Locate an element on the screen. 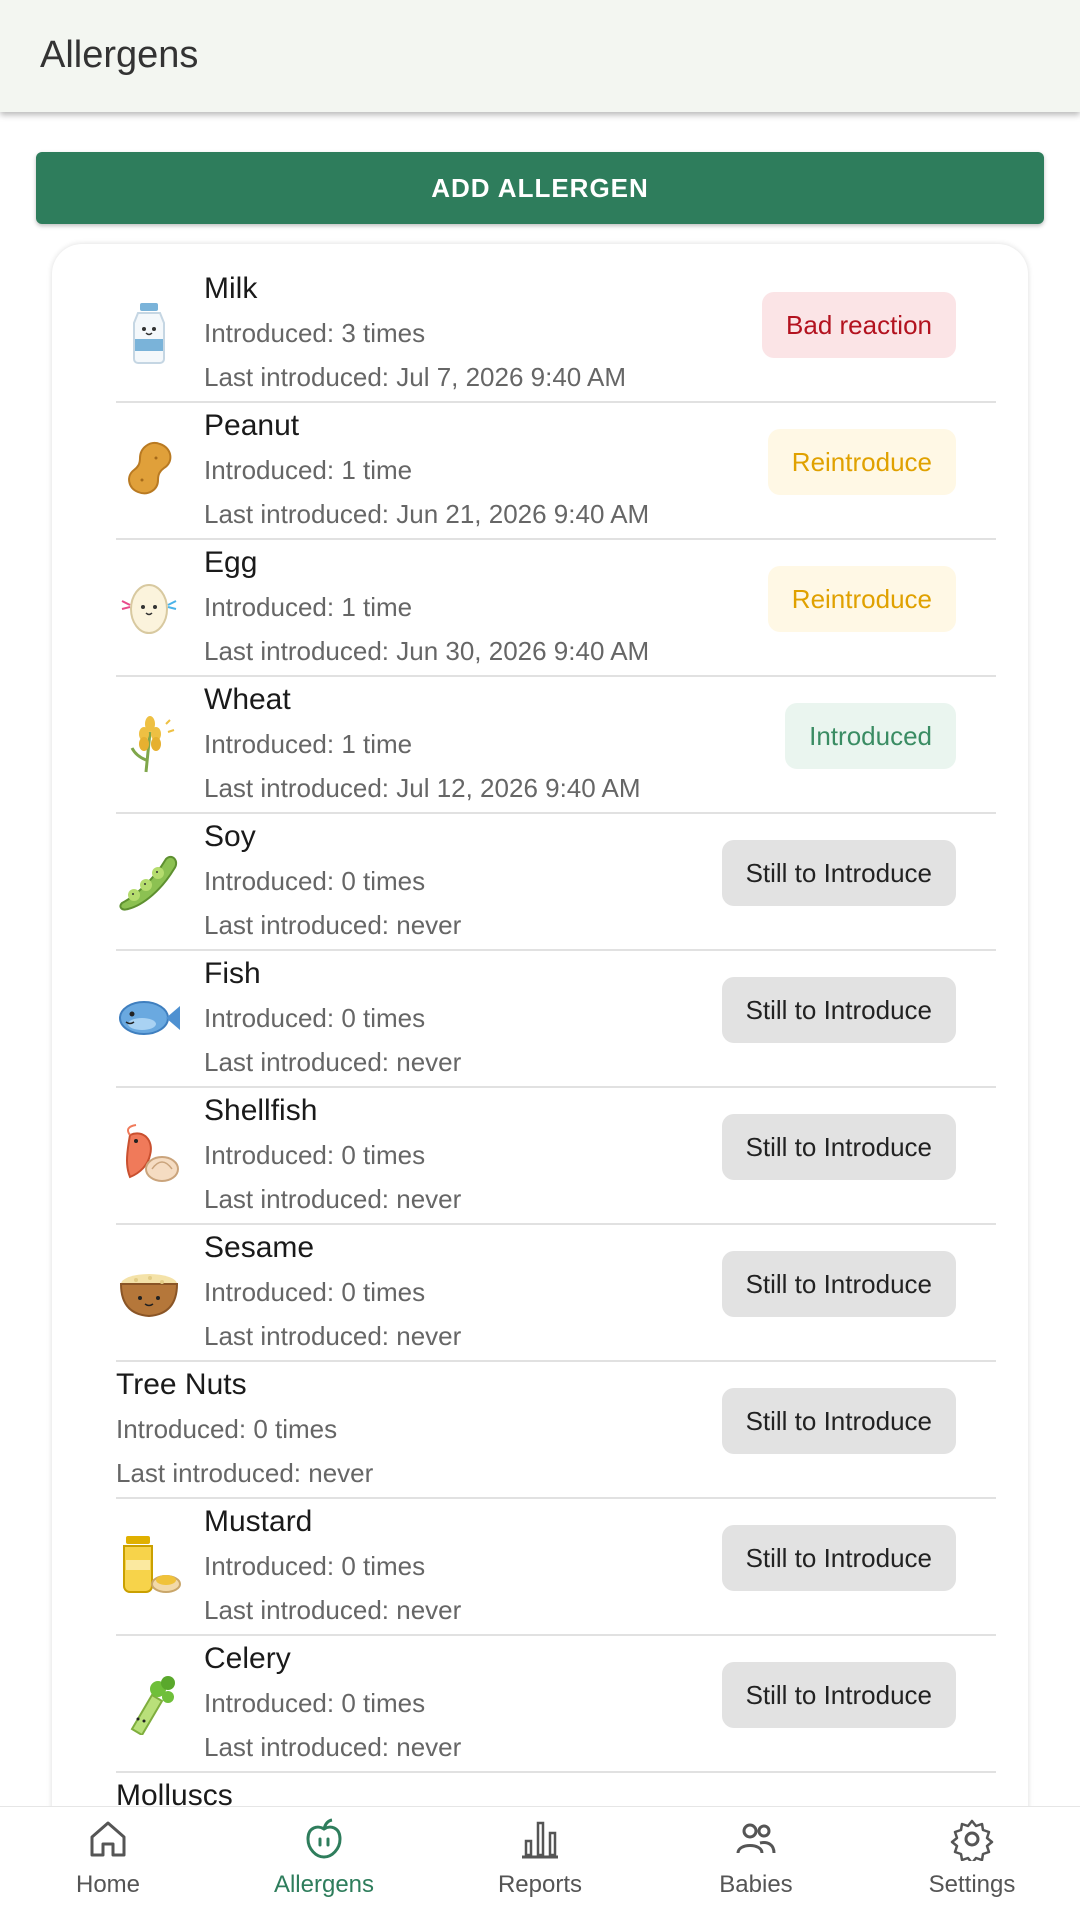 The image size is (1080, 1921). allergen-name: Milk is located at coordinates (231, 288).